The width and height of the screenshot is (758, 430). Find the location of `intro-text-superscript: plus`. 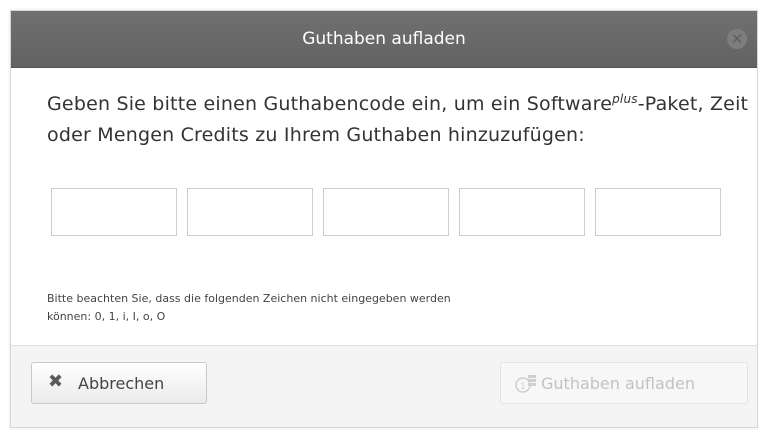

intro-text-superscript: plus is located at coordinates (625, 99).